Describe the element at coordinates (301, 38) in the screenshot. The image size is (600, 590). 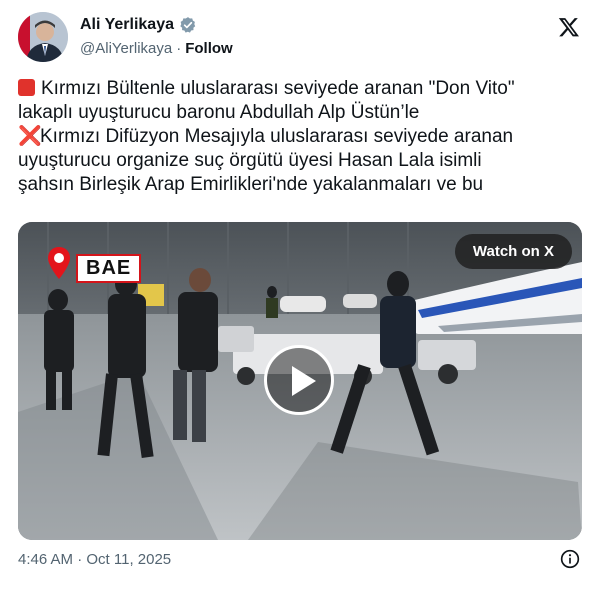
I see `post-header: Ali Yerlikaya @AliYerlikaya · Follow` at that location.